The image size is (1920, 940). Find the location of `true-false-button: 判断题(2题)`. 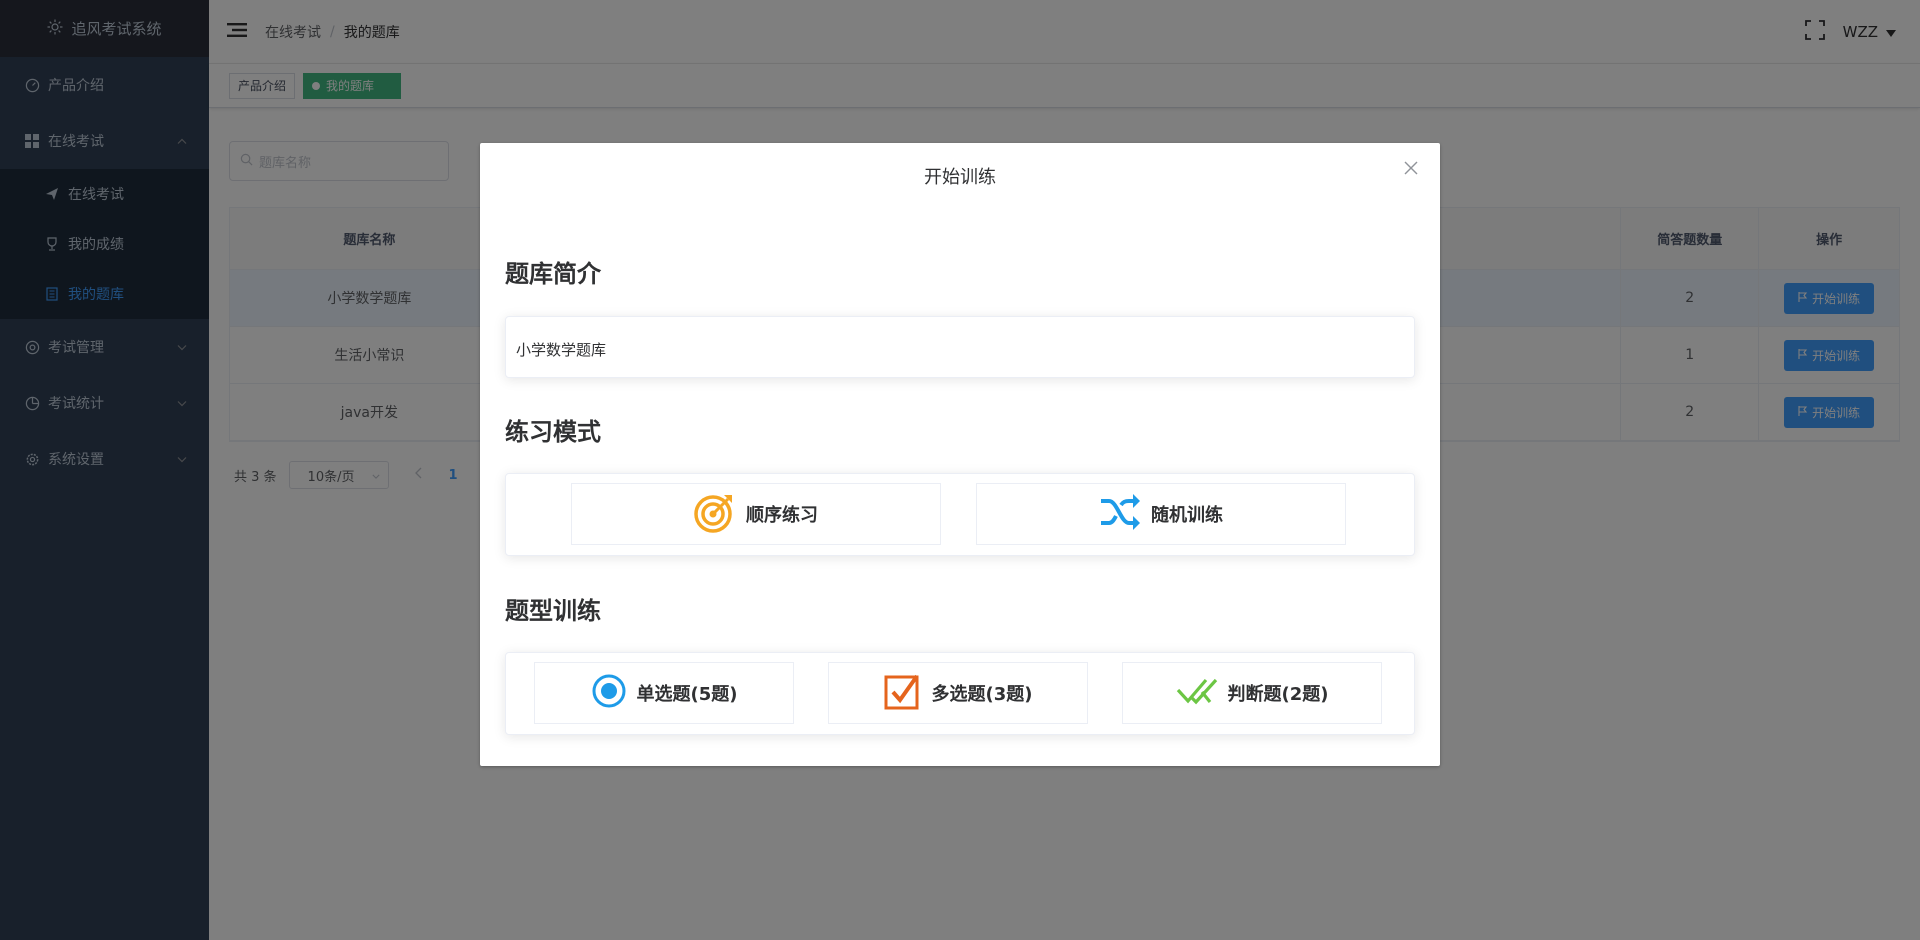

true-false-button: 判断题(2题) is located at coordinates (1252, 693).